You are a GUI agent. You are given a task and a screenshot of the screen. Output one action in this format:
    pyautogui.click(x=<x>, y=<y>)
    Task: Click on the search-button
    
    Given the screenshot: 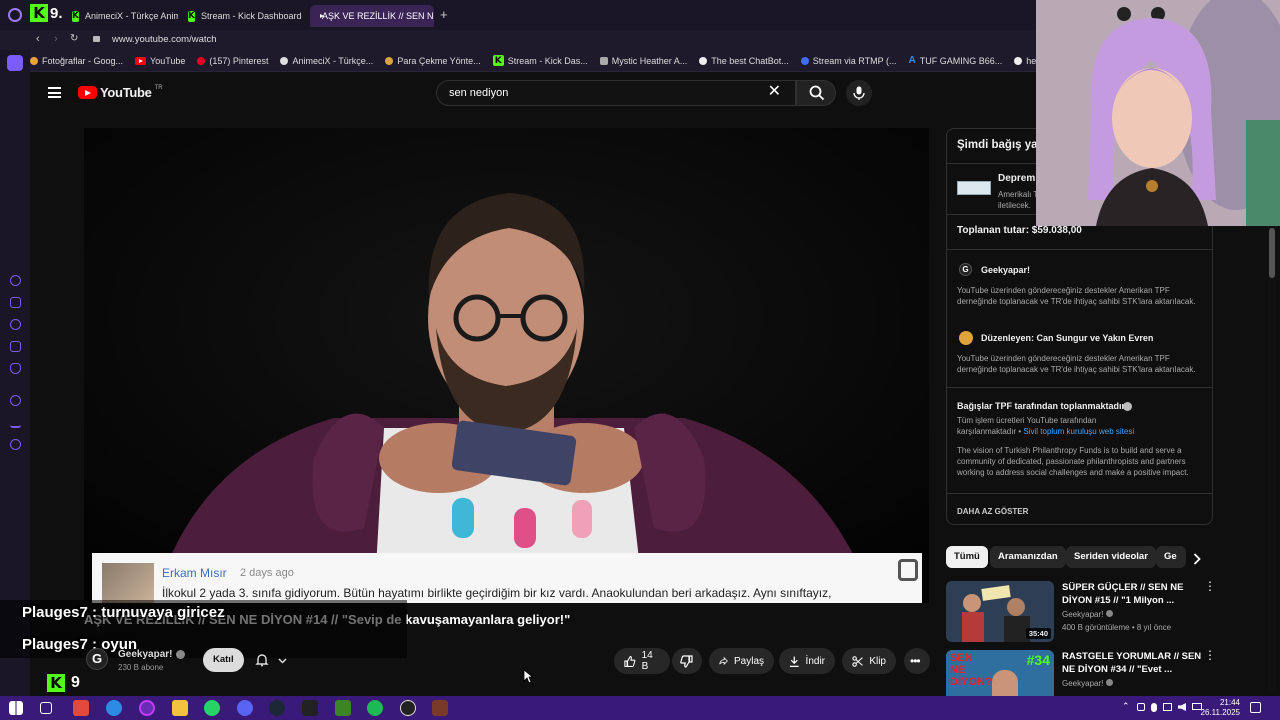 What is the action you would take?
    pyautogui.click(x=816, y=93)
    